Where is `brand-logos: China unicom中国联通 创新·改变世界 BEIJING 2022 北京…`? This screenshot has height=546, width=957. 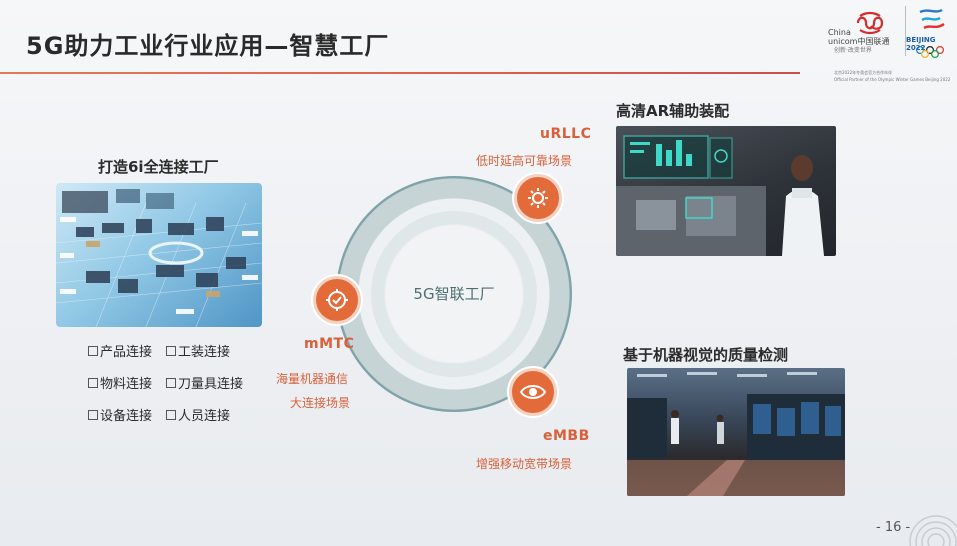 brand-logos: China unicom中国联通 创新·改变世界 BEIJING 2022 北京… is located at coordinates (887, 46).